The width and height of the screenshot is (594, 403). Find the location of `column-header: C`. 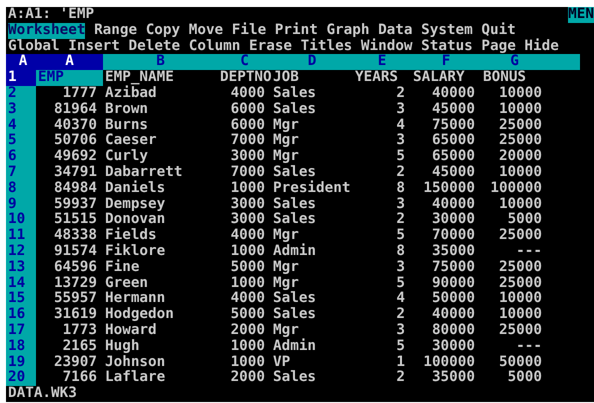

column-header: C is located at coordinates (244, 62).